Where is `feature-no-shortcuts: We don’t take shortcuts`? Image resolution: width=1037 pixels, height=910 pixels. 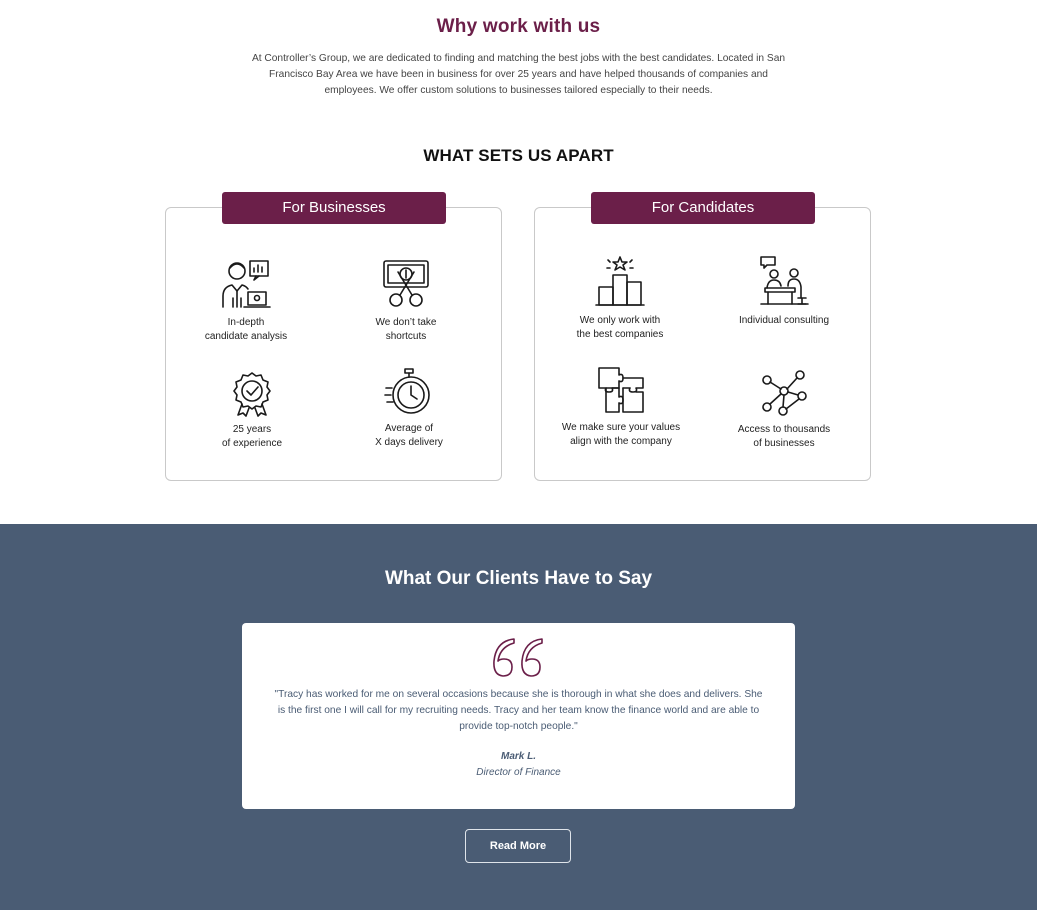 feature-no-shortcuts: We don’t take shortcuts is located at coordinates (406, 300).